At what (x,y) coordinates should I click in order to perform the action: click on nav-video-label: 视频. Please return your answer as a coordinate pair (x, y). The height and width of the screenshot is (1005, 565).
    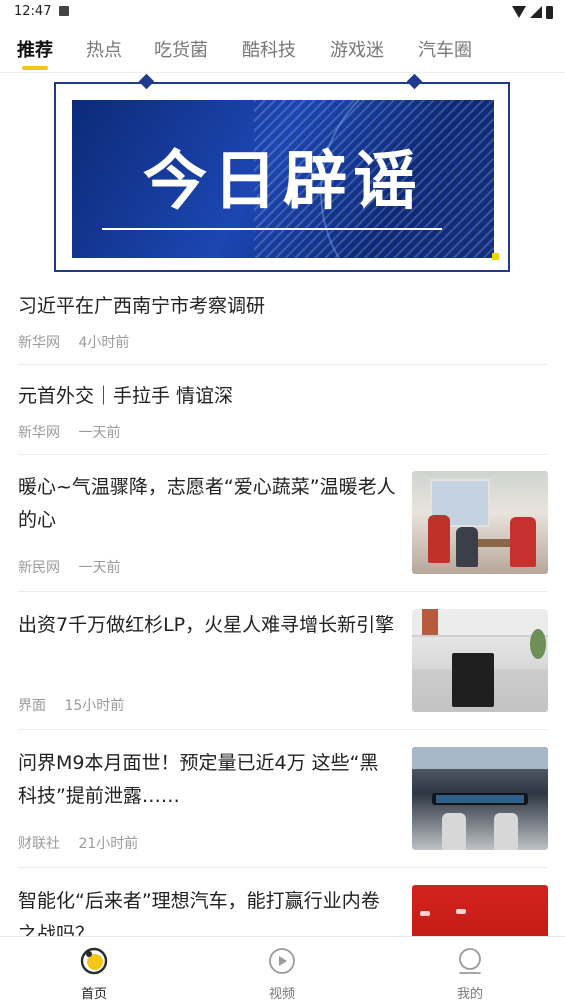
    Looking at the image, I should click on (281, 994).